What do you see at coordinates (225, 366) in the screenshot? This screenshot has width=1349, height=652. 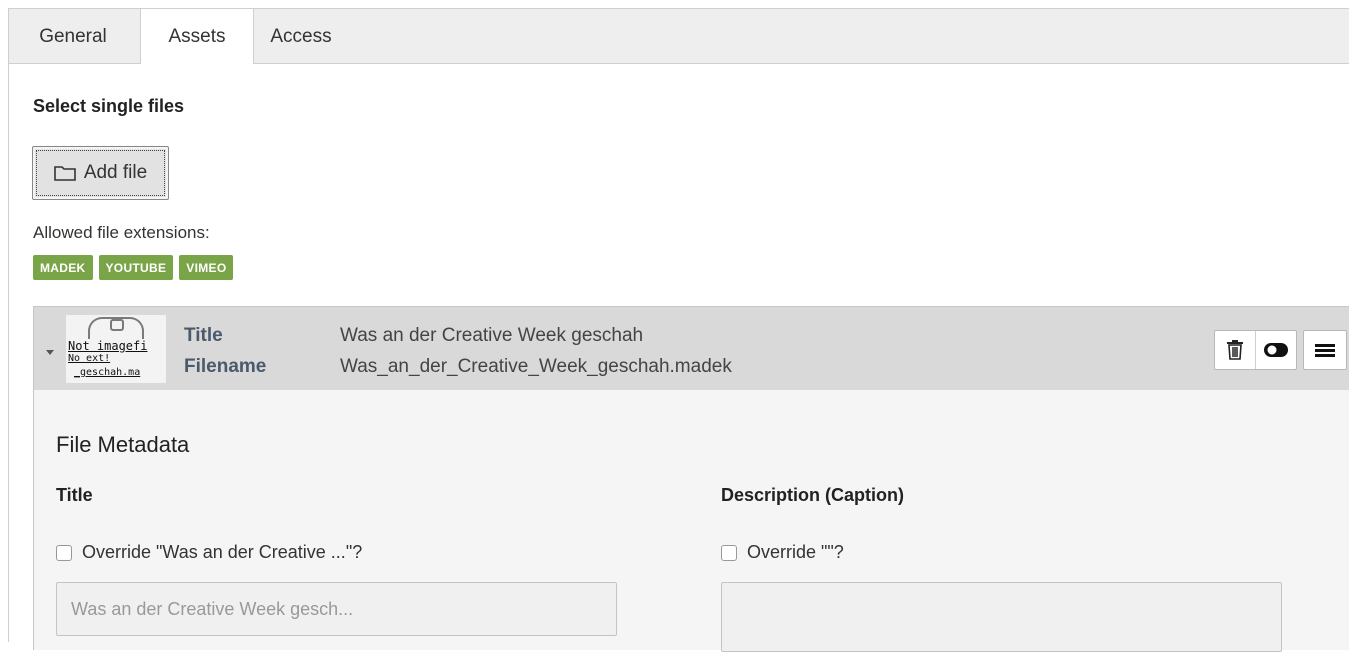 I see `record-filename-label: Filename` at bounding box center [225, 366].